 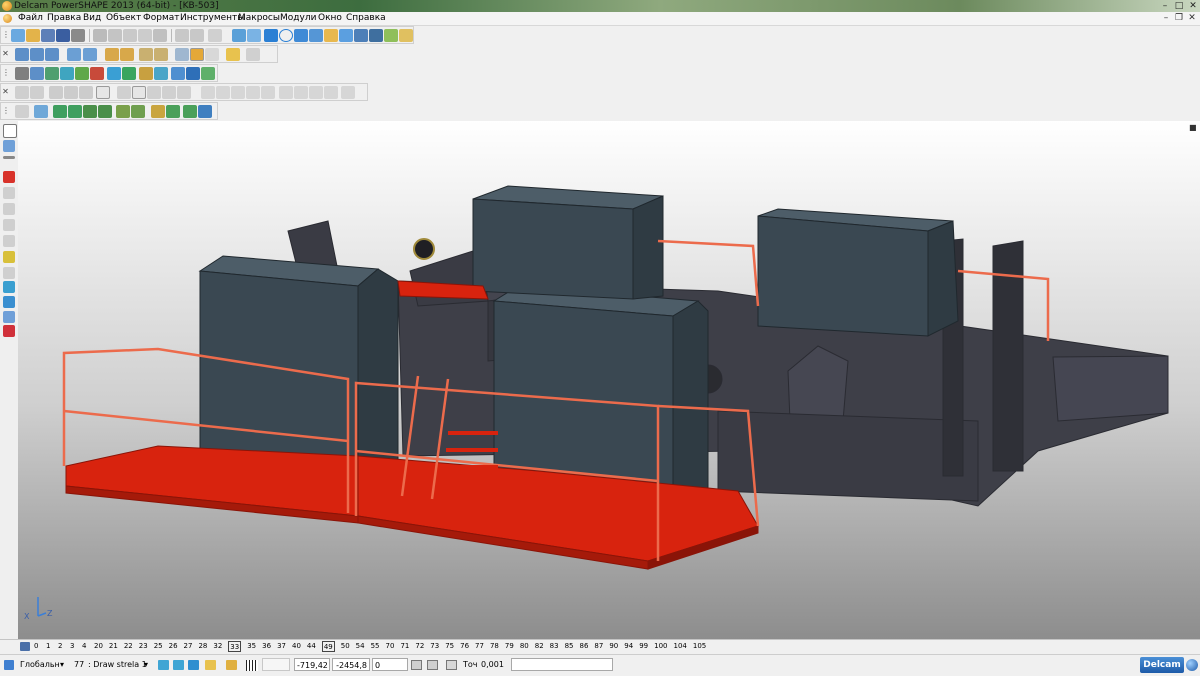 What do you see at coordinates (390, 664) in the screenshot?
I see `z-coordinate: 0` at bounding box center [390, 664].